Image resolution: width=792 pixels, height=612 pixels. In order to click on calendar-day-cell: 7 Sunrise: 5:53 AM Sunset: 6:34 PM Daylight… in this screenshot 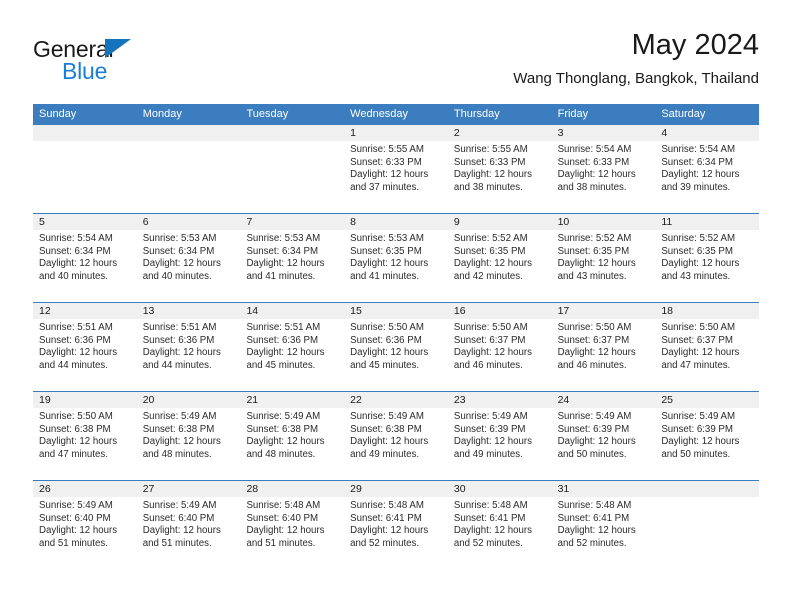, I will do `click(292, 258)`.